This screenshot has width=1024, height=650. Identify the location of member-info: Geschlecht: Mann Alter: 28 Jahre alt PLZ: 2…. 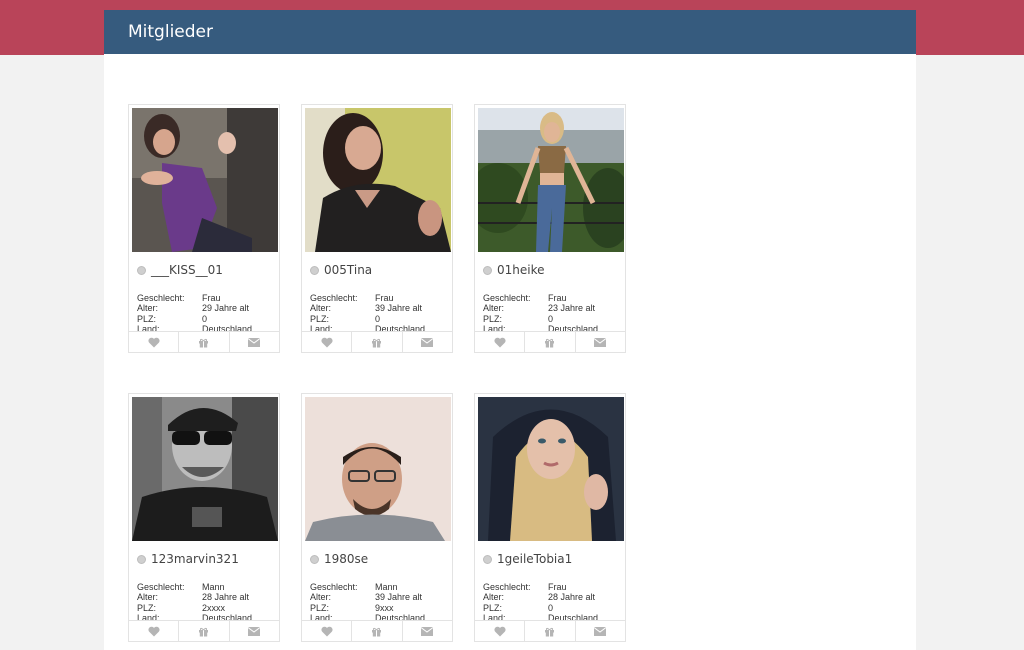
(195, 602).